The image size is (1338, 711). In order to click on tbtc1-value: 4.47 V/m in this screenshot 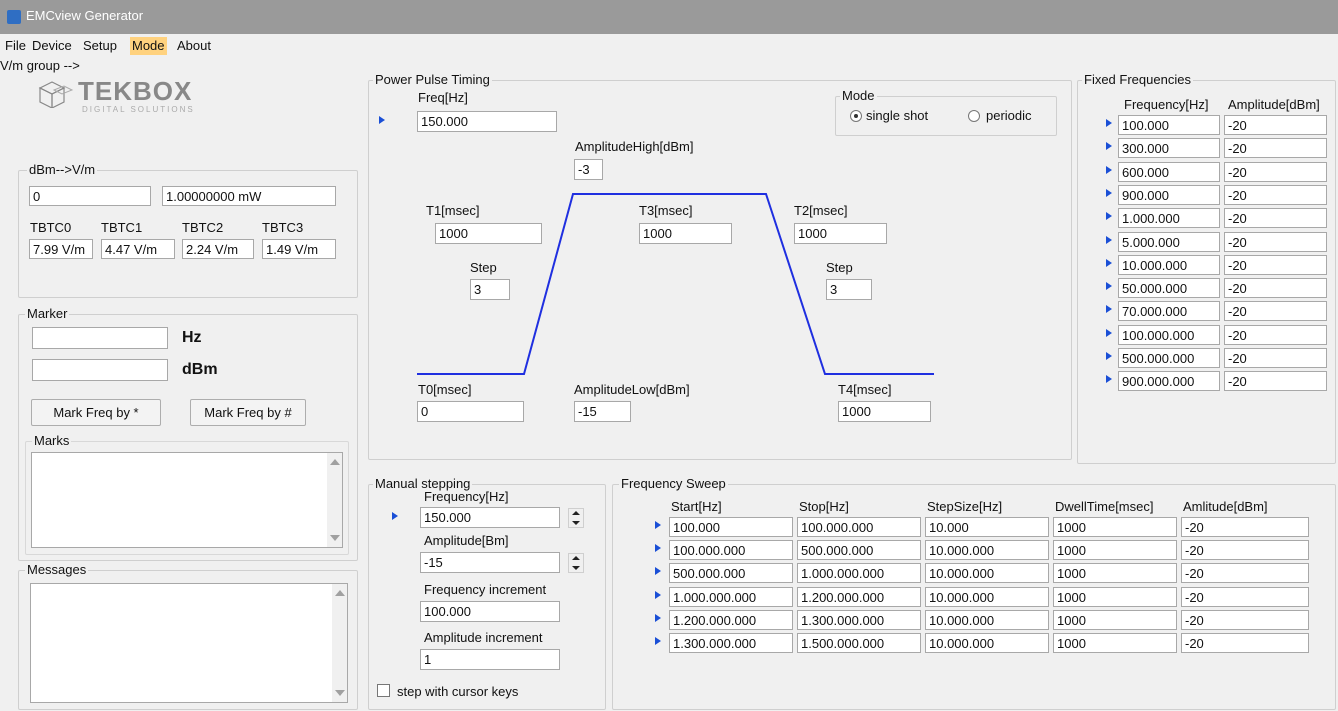, I will do `click(138, 249)`.